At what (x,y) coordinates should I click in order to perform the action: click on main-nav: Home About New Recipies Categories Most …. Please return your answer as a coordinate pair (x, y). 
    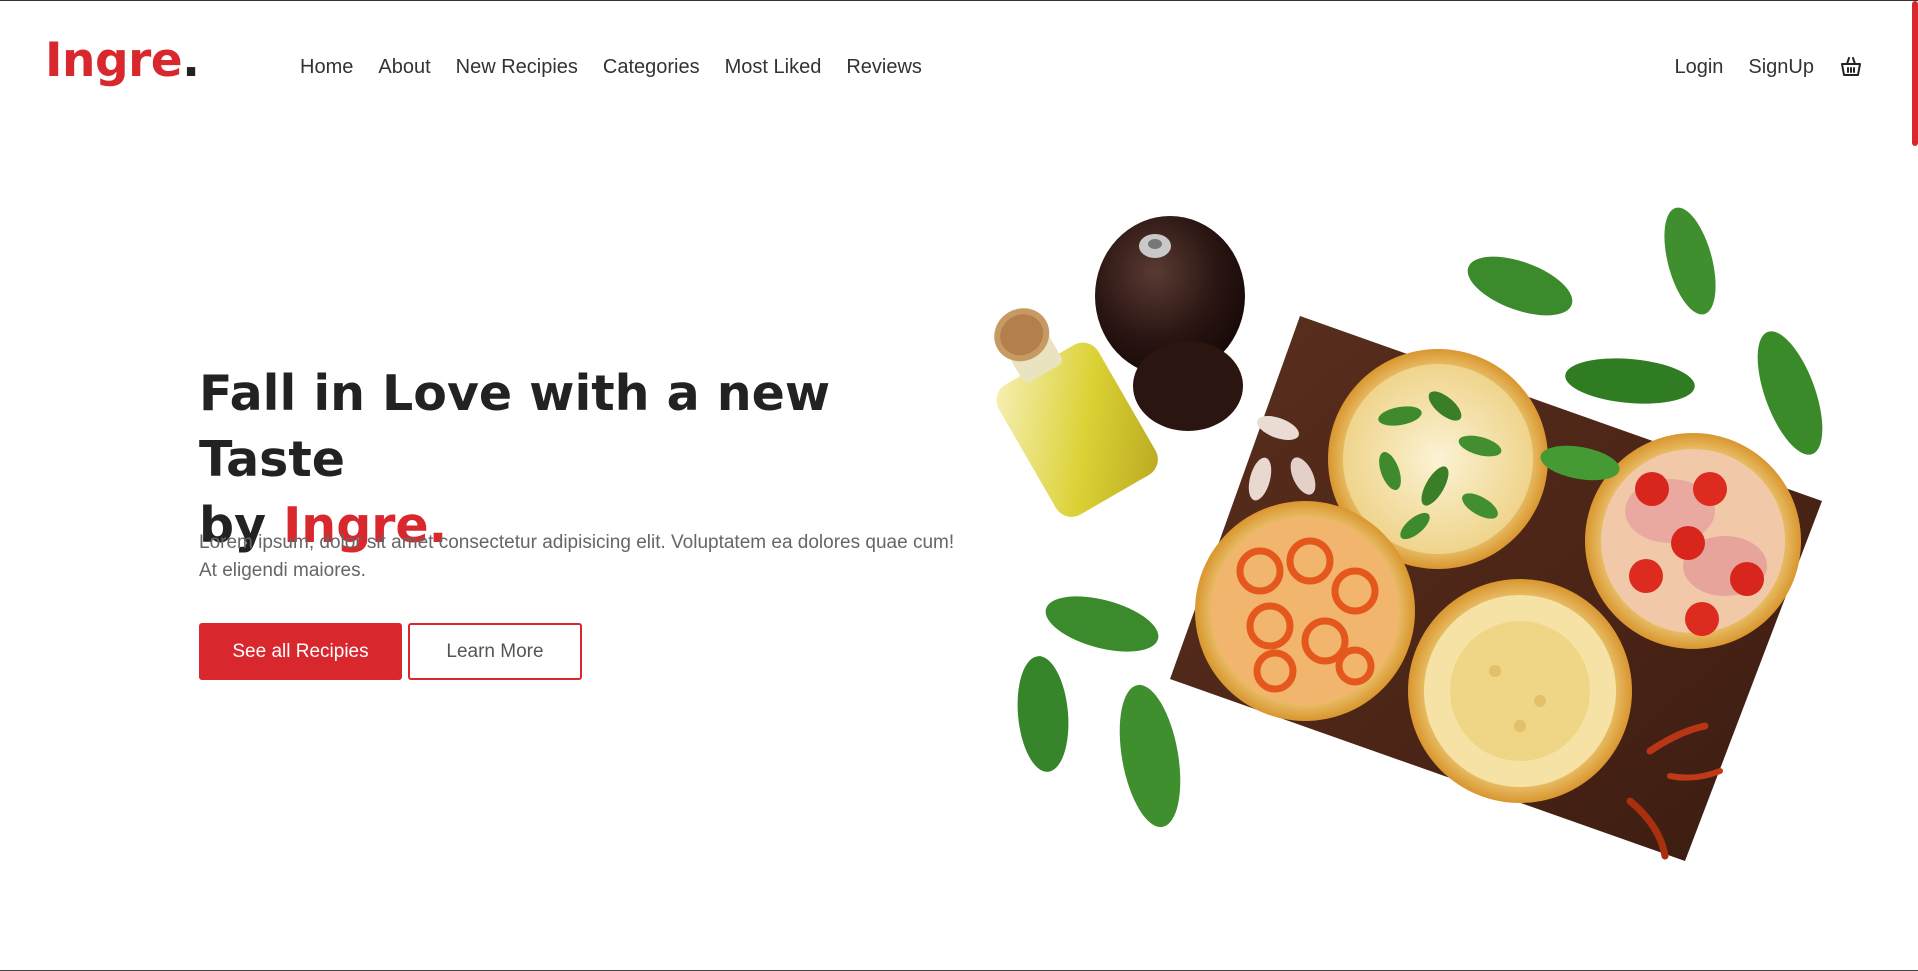
    Looking at the image, I should click on (623, 67).